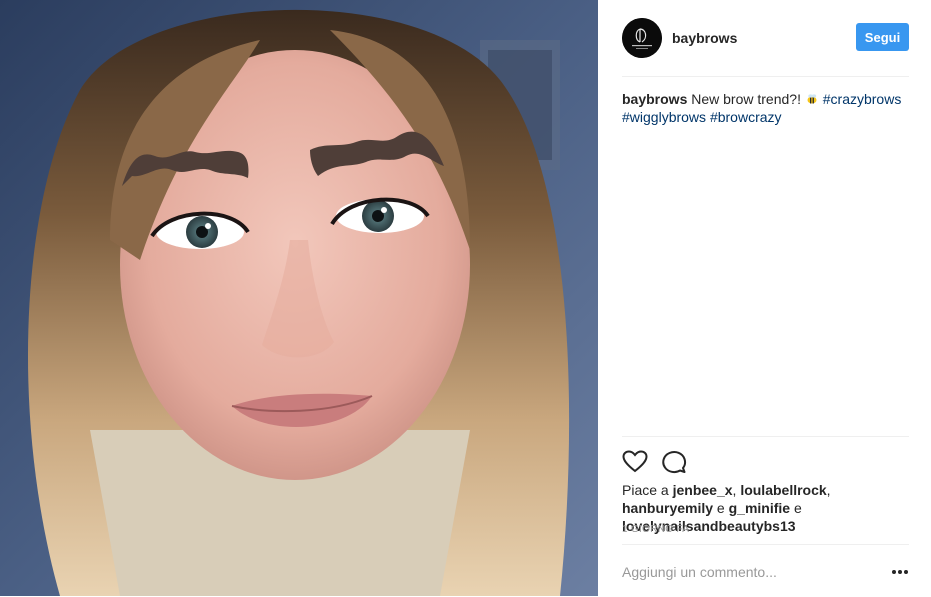 The height and width of the screenshot is (597, 931). I want to click on likes-comma-2: ,, so click(828, 490).